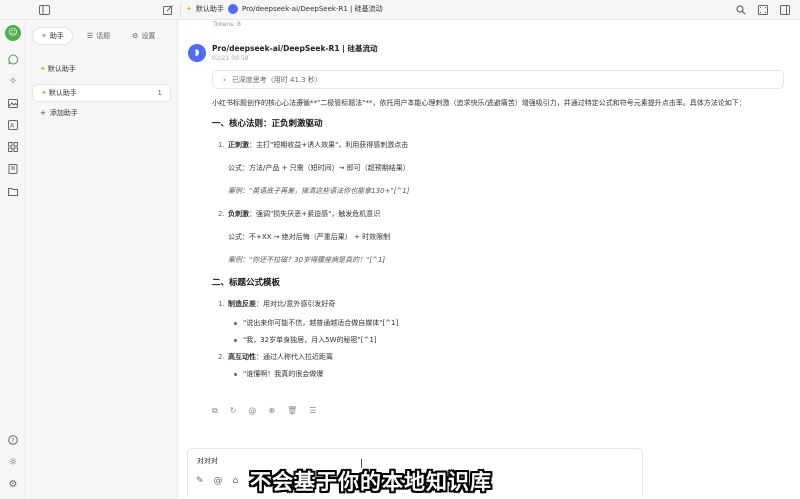  I want to click on case-text: 案例："你还不拉磁？30岁得腰座病是真的！"[^1], so click(307, 260).